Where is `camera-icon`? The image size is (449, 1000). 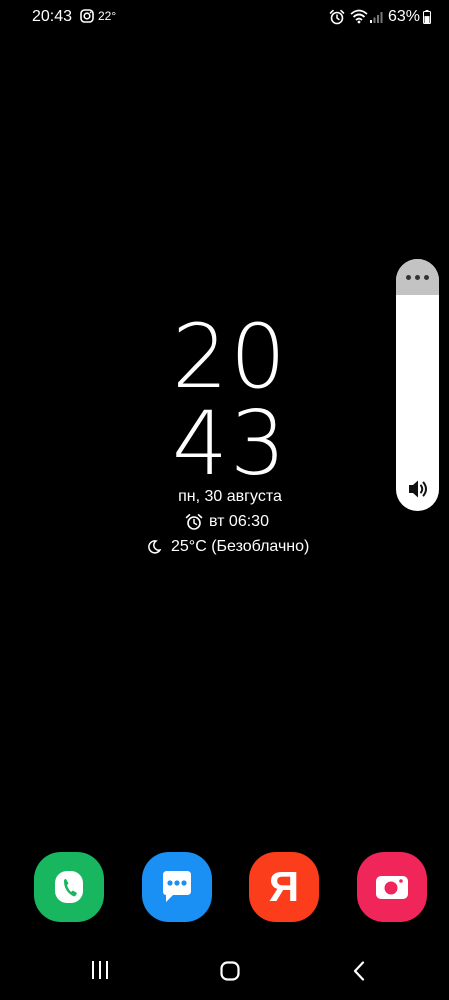
camera-icon is located at coordinates (392, 887).